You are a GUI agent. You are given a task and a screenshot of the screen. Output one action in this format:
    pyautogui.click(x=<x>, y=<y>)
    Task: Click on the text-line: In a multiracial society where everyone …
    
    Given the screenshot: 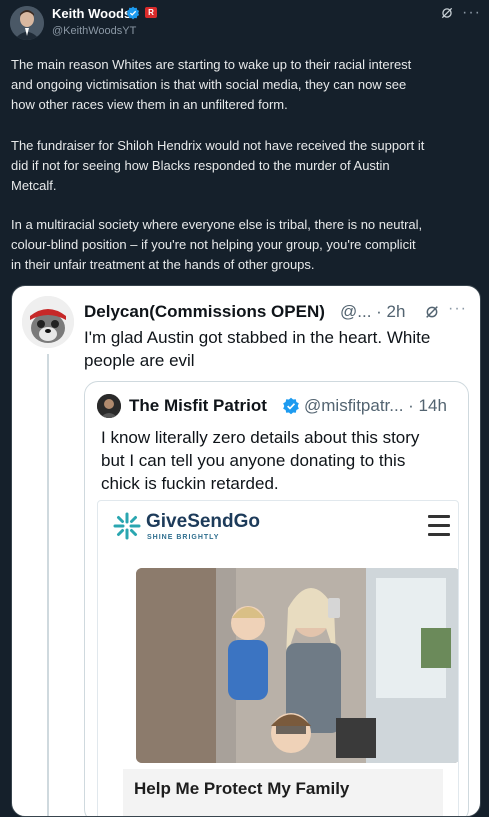 What is the action you would take?
    pyautogui.click(x=217, y=224)
    